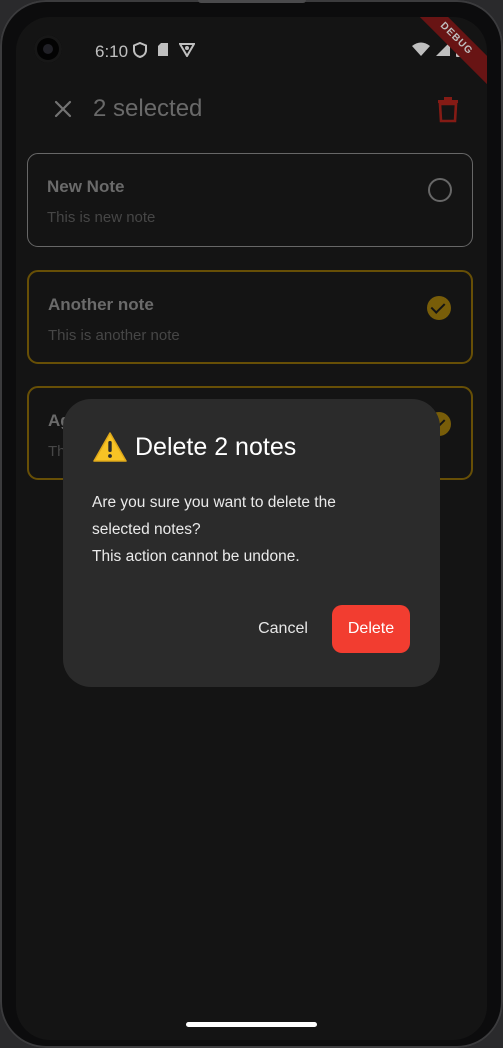 This screenshot has height=1048, width=503. I want to click on dialog-title-text: Delete 2 notes, so click(216, 446).